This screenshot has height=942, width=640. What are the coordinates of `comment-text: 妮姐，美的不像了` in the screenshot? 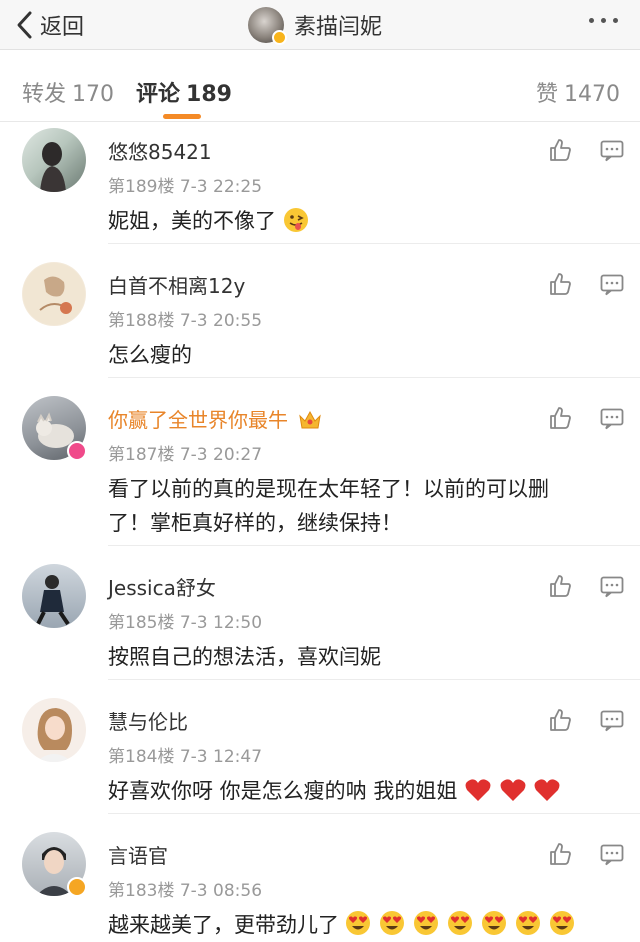 It's located at (358, 221).